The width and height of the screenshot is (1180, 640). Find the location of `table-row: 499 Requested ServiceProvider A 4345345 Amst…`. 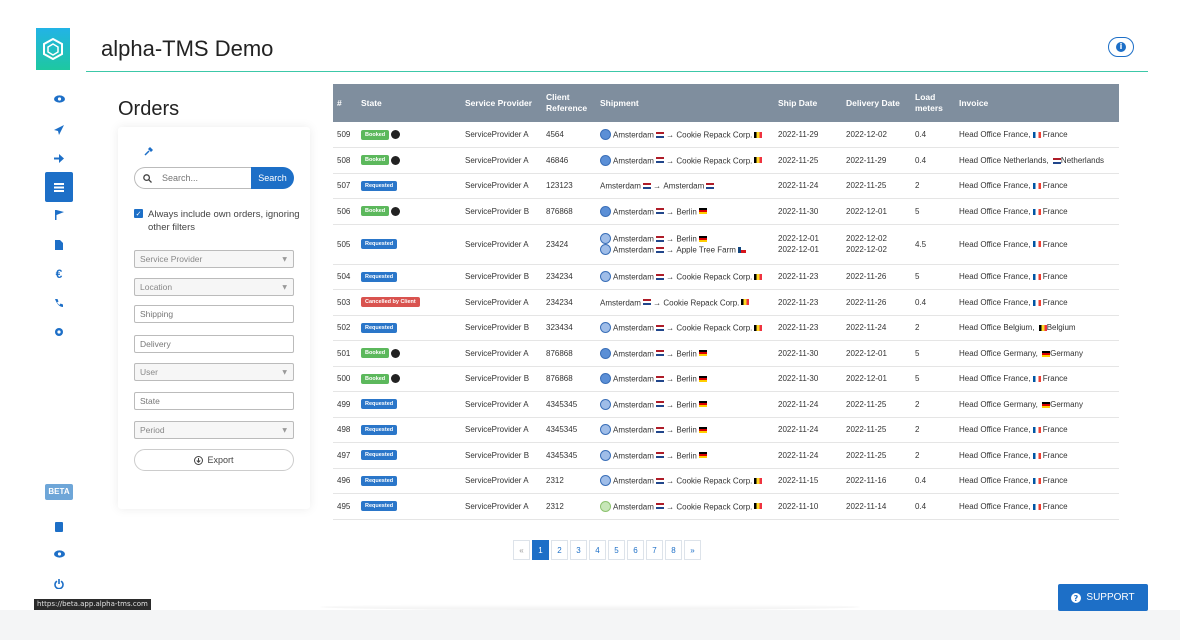

table-row: 499 Requested ServiceProvider A 4345345 Amst… is located at coordinates (726, 404).